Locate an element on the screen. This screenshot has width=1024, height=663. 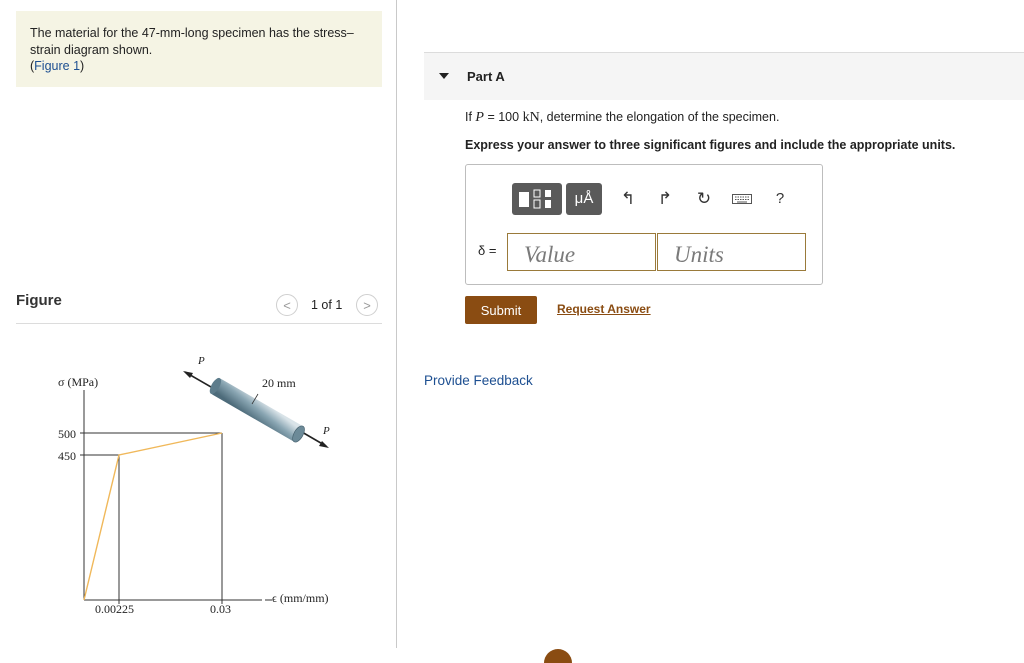
figure-link-paren-close: ) is located at coordinates (82, 66).